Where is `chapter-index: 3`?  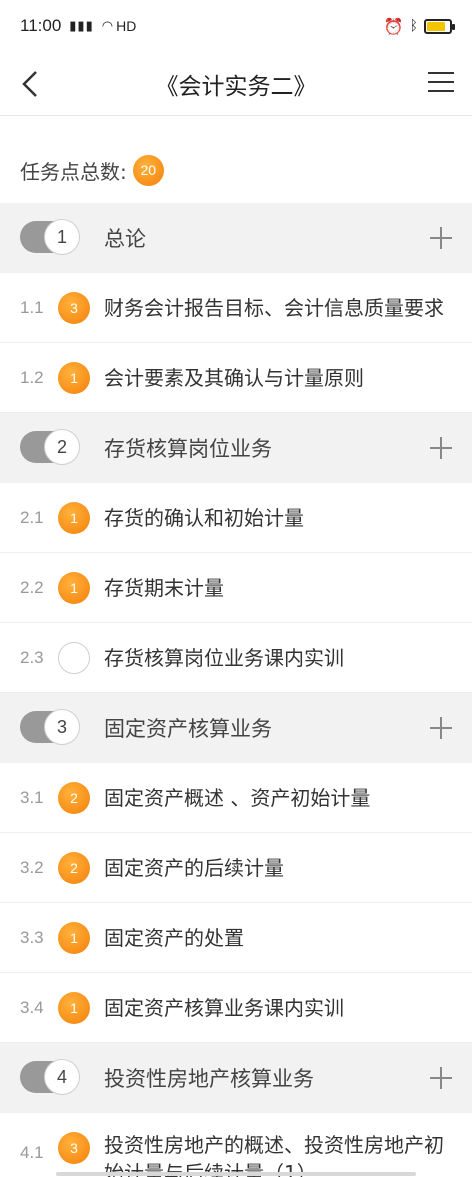
chapter-index: 3 is located at coordinates (62, 727).